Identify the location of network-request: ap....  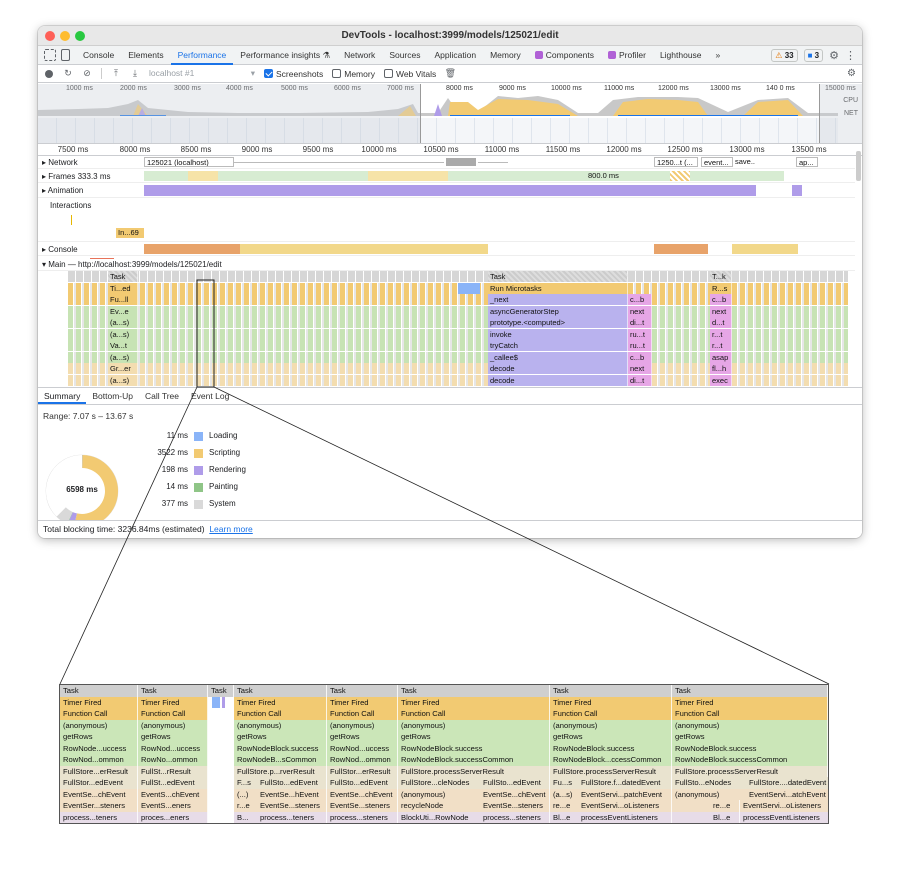
(807, 162).